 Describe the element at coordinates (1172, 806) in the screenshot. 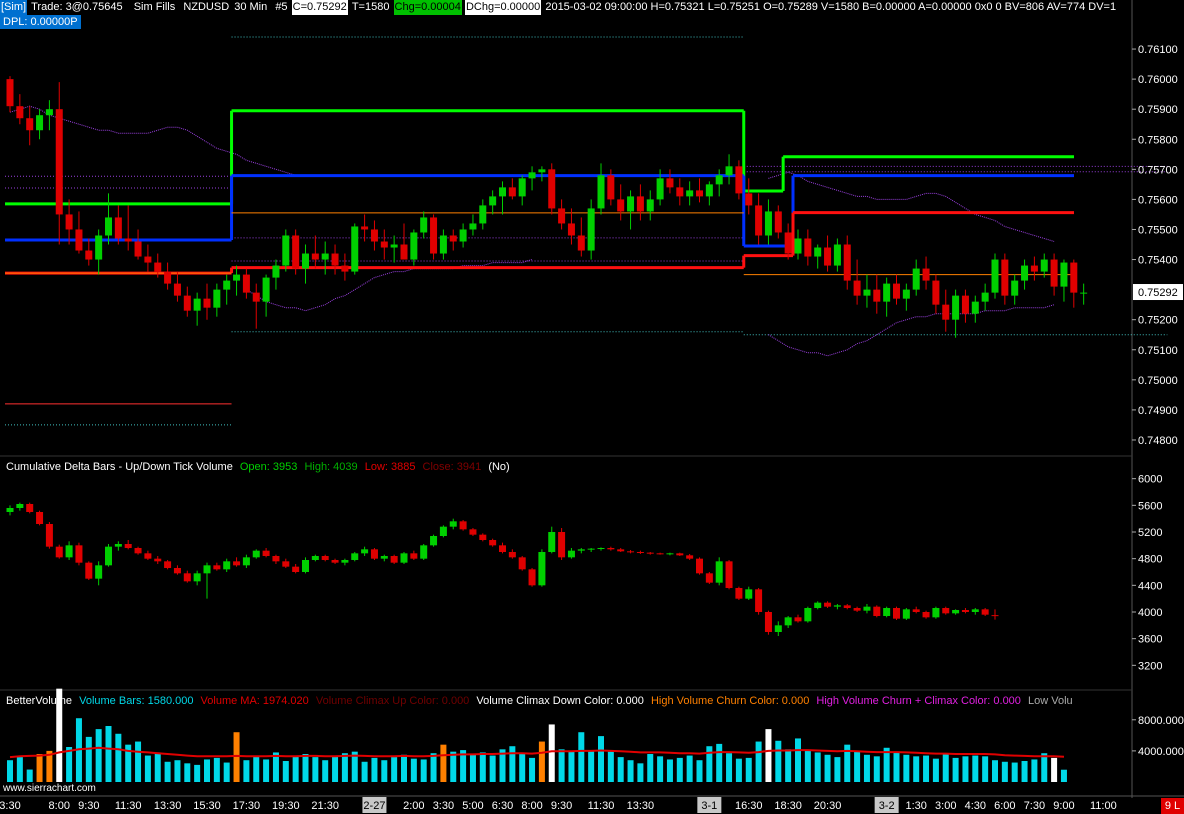

I see `nine-l-badge: 9 L` at that location.